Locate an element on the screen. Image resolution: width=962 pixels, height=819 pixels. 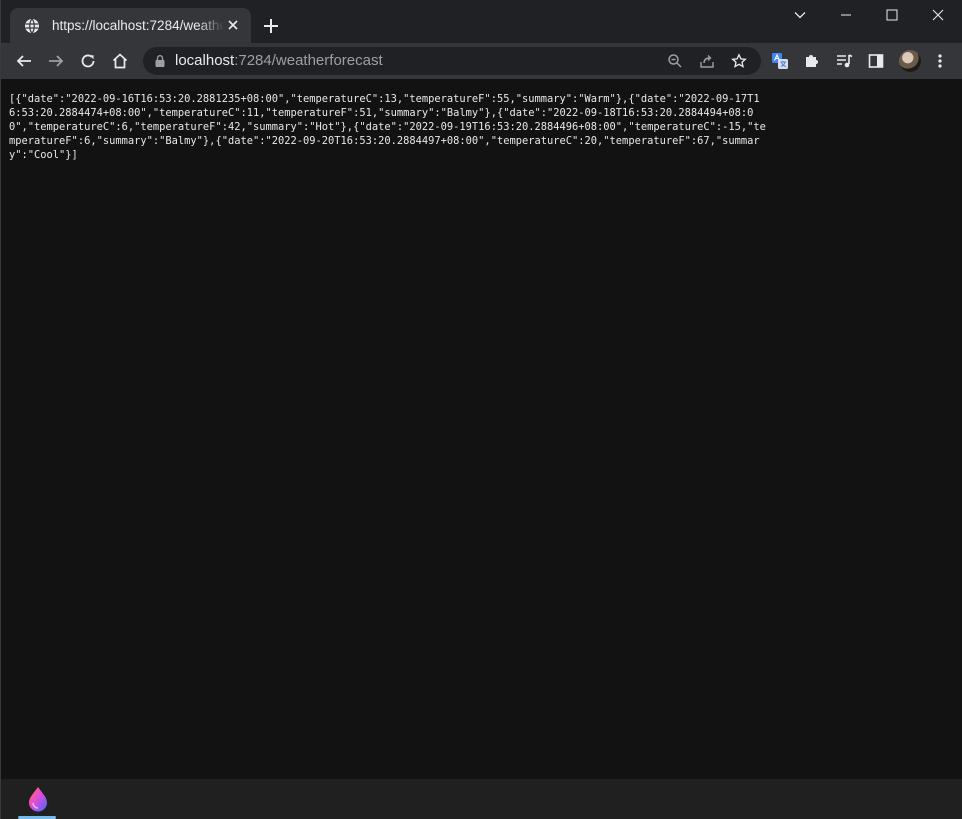
tab-weatherforecast: https://localhost:7284/weatherforecast is located at coordinates (130, 25).